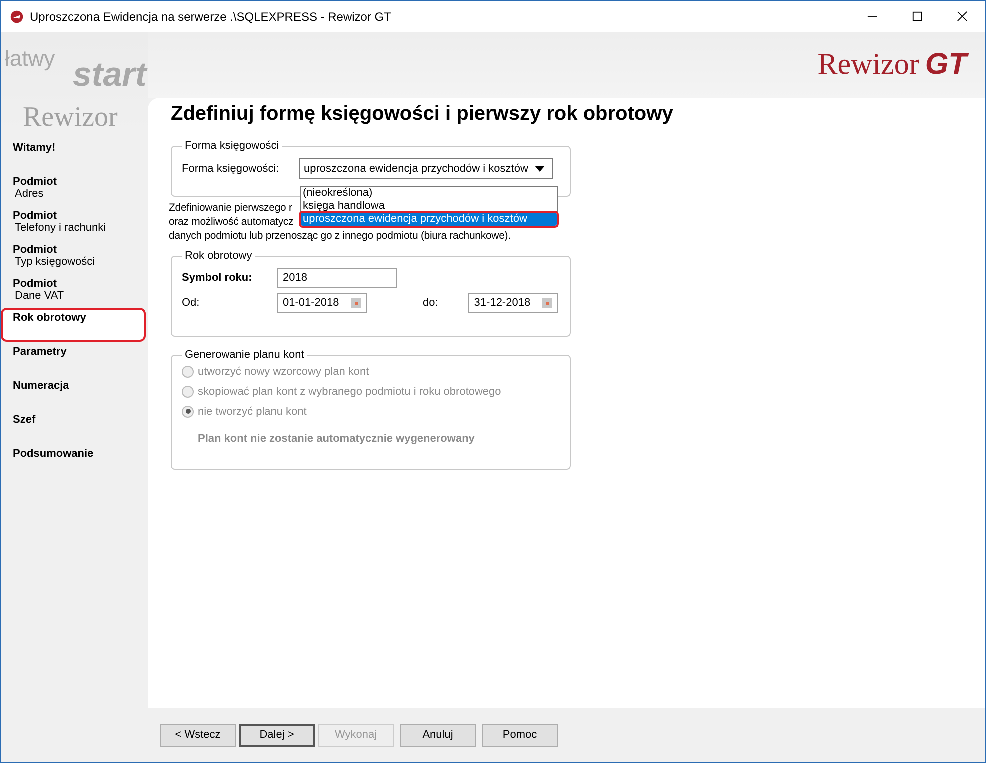 The image size is (986, 763). What do you see at coordinates (426, 168) in the screenshot?
I see `form-dropdown: uproszczona ewidencja przychodów i kosztów` at bounding box center [426, 168].